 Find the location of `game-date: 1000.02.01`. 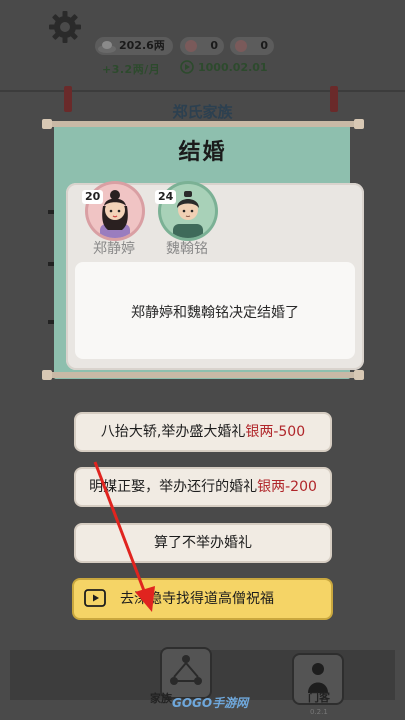

game-date: 1000.02.01 is located at coordinates (233, 67).